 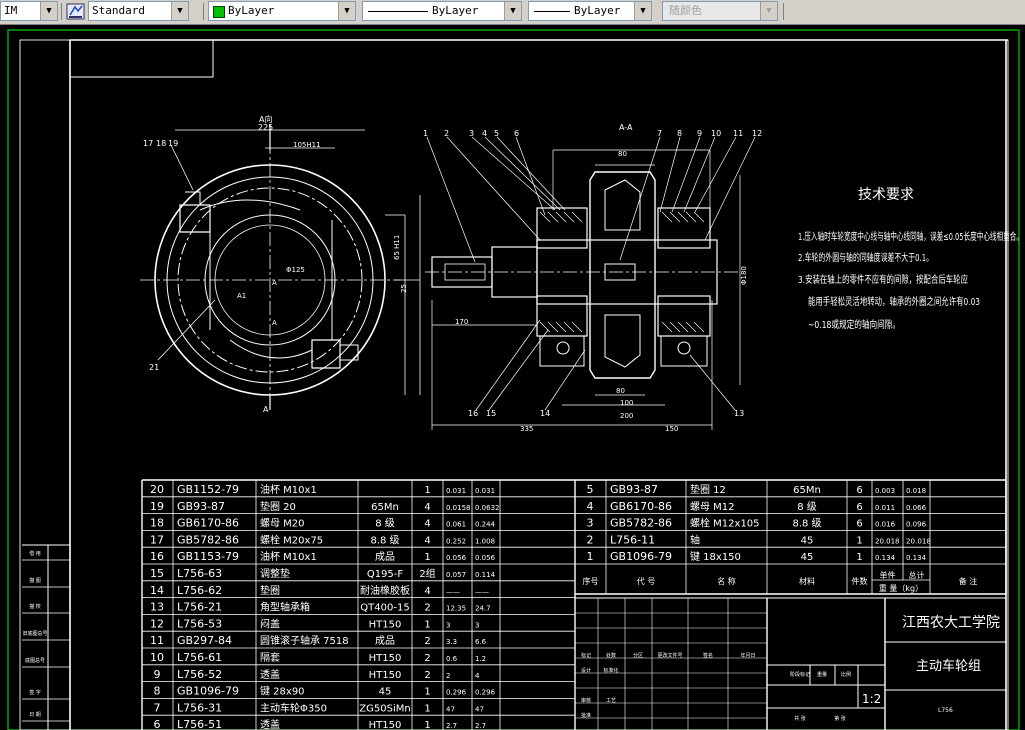 What do you see at coordinates (384, 540) in the screenshot?
I see `bom-row-material: 8.8 级` at bounding box center [384, 540].